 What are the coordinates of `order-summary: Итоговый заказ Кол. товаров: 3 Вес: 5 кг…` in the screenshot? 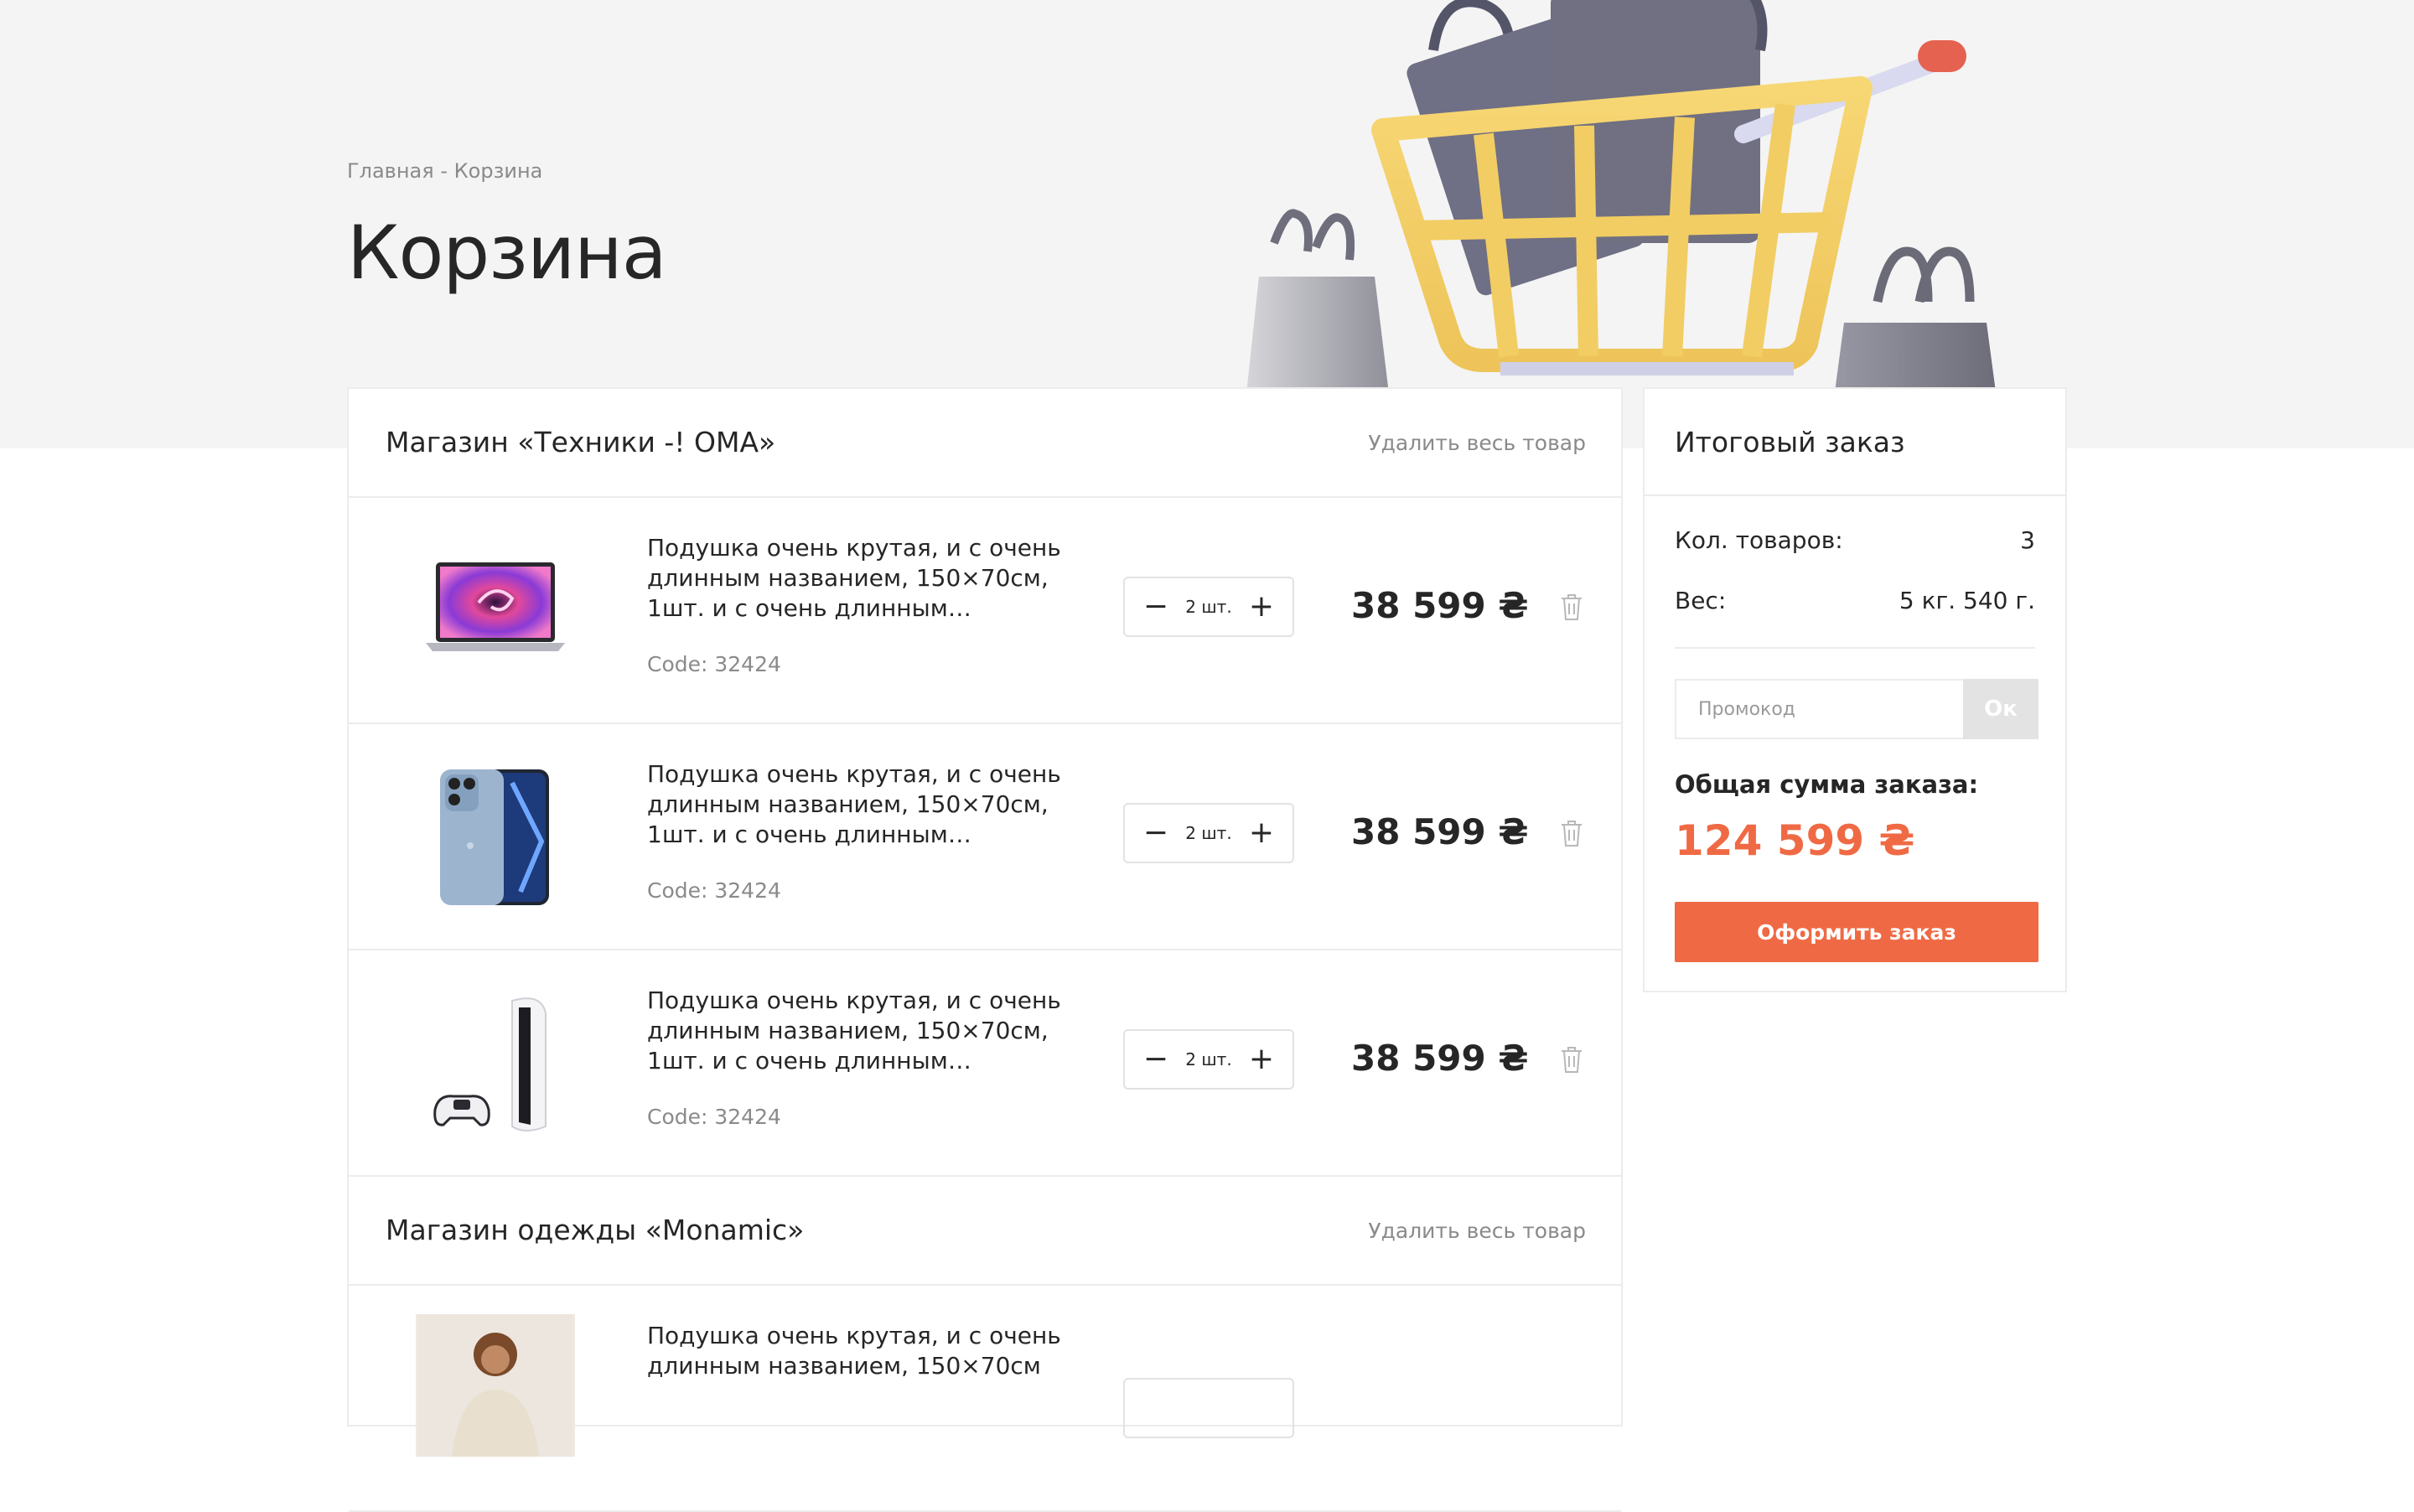 It's located at (1855, 689).